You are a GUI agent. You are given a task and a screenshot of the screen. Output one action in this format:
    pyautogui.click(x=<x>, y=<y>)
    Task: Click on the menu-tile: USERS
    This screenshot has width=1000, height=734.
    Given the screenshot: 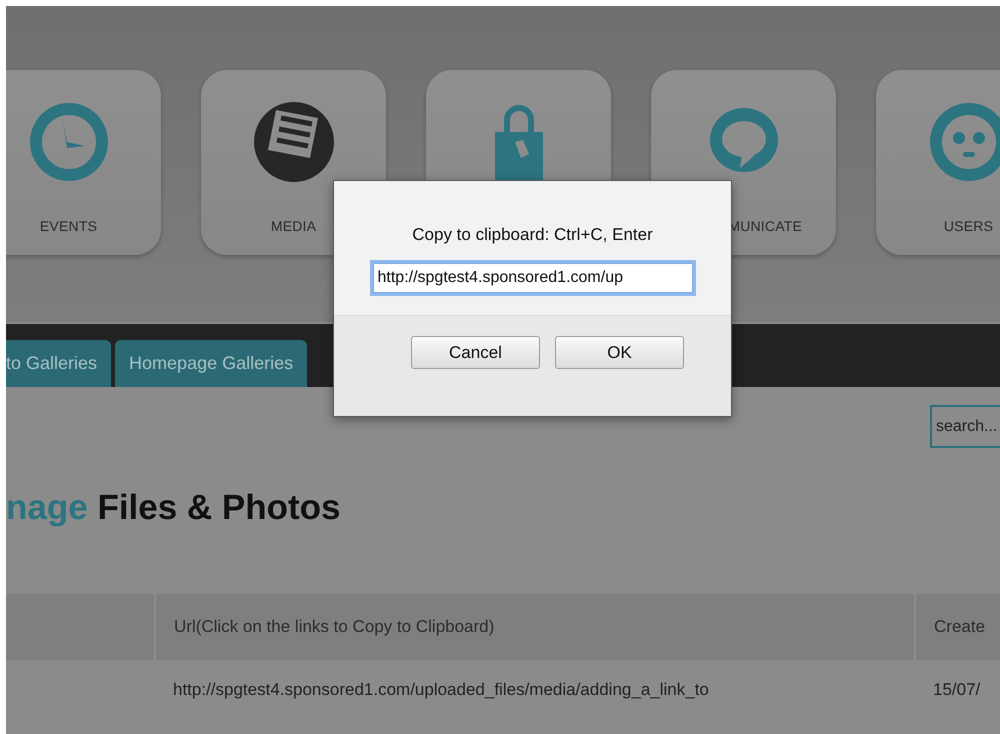 What is the action you would take?
    pyautogui.click(x=938, y=162)
    